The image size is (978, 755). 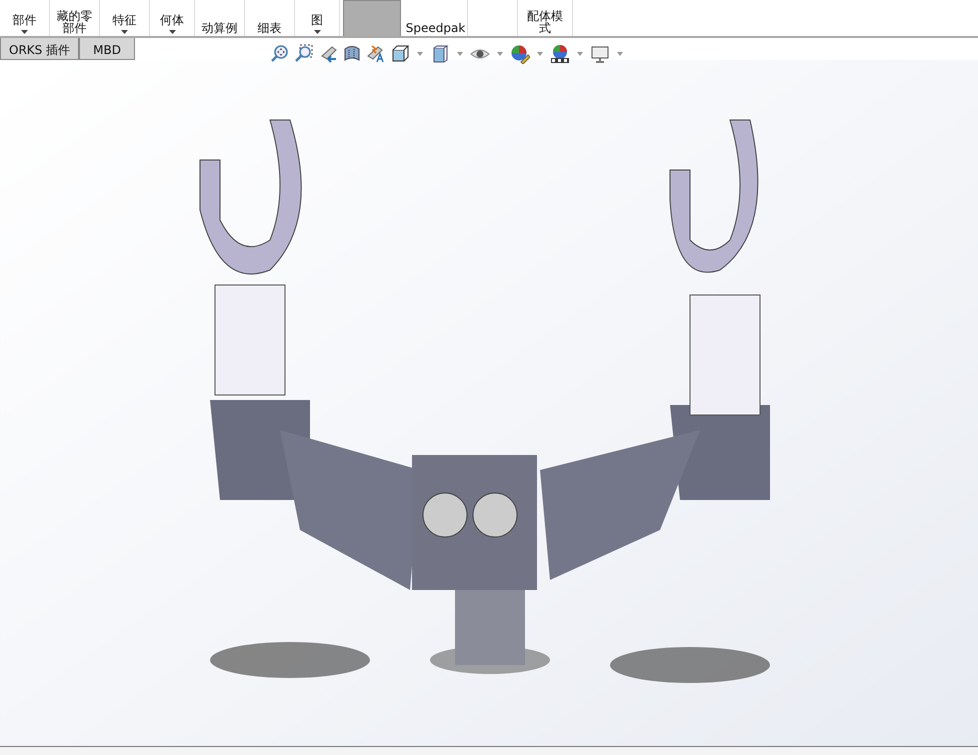 What do you see at coordinates (280, 54) in the screenshot?
I see `zoom-to-fit-icon` at bounding box center [280, 54].